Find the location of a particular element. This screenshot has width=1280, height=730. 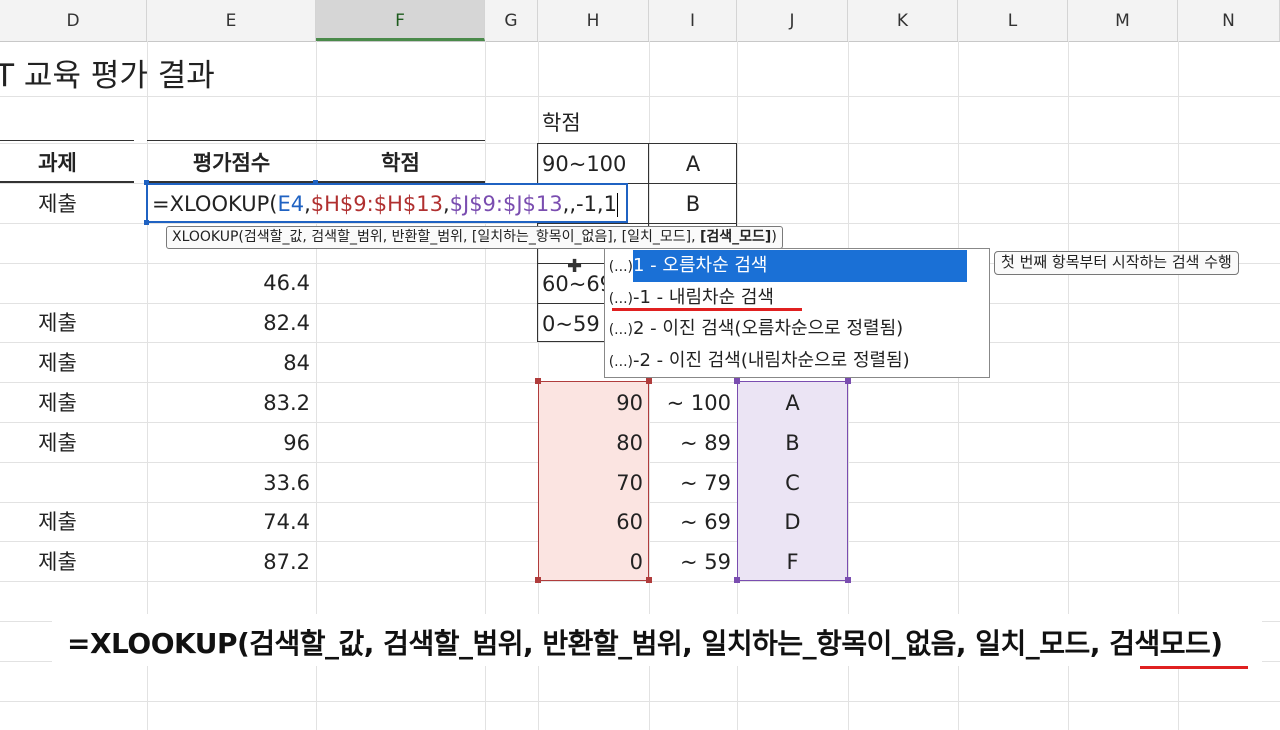

cell-d12: 제출 is located at coordinates (57, 521).